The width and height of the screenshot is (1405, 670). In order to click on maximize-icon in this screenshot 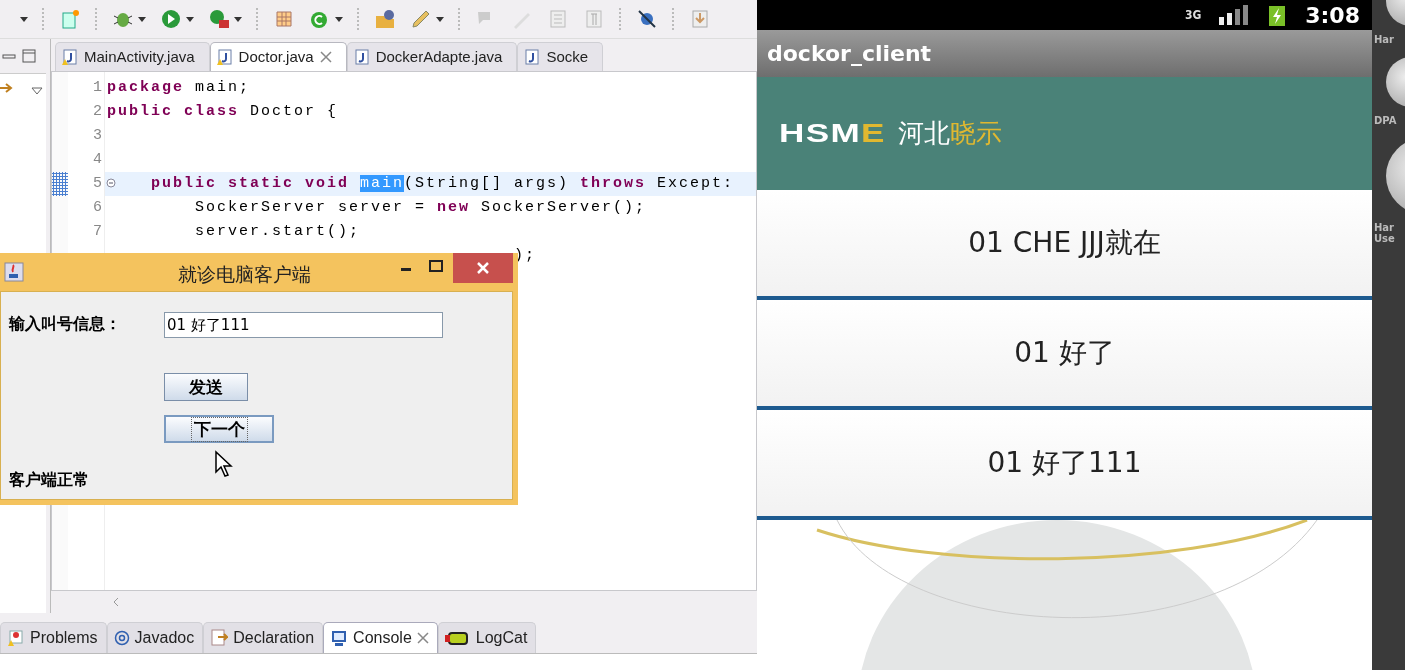, I will do `click(436, 267)`.